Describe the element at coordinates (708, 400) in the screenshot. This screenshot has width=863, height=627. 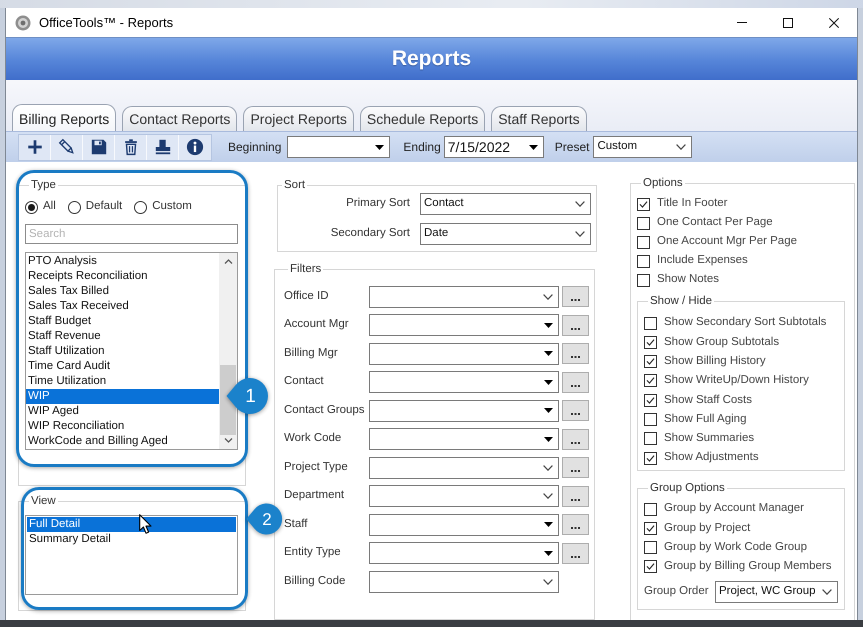
I see `checkbox-label: Show Staff Costs` at that location.